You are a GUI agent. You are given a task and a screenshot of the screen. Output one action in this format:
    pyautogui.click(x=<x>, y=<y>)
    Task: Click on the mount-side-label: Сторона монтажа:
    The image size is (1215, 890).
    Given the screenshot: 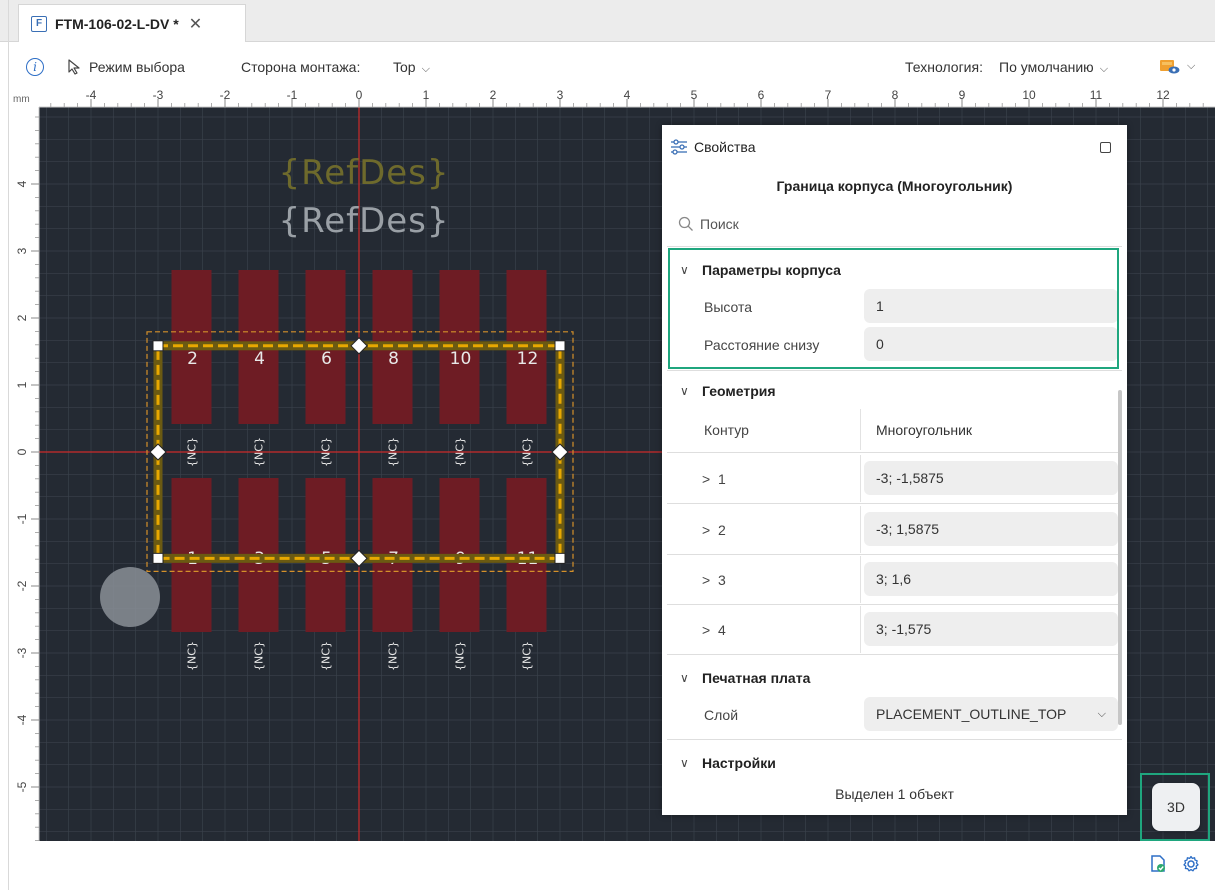 What is the action you would take?
    pyautogui.click(x=301, y=67)
    